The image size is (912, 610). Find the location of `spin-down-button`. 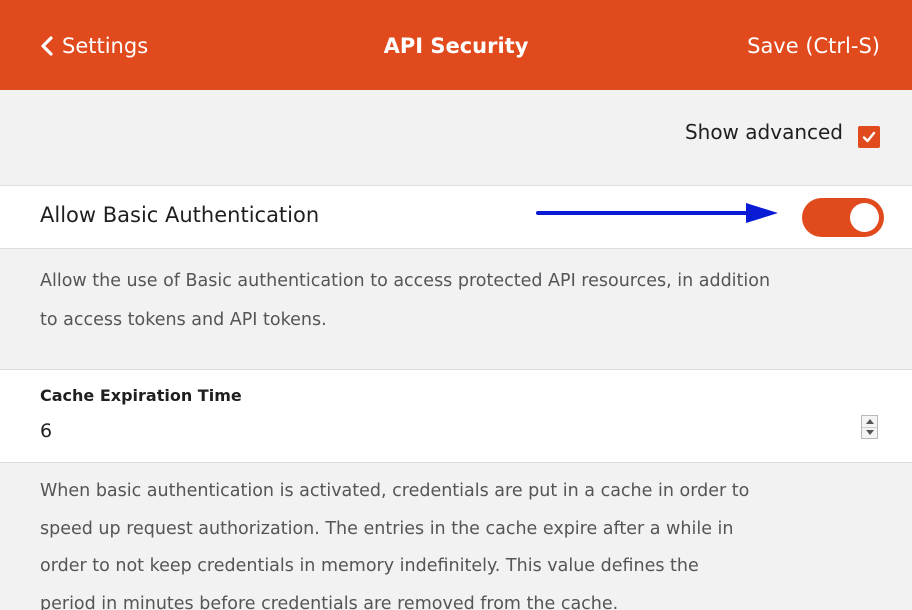

spin-down-button is located at coordinates (869, 432).